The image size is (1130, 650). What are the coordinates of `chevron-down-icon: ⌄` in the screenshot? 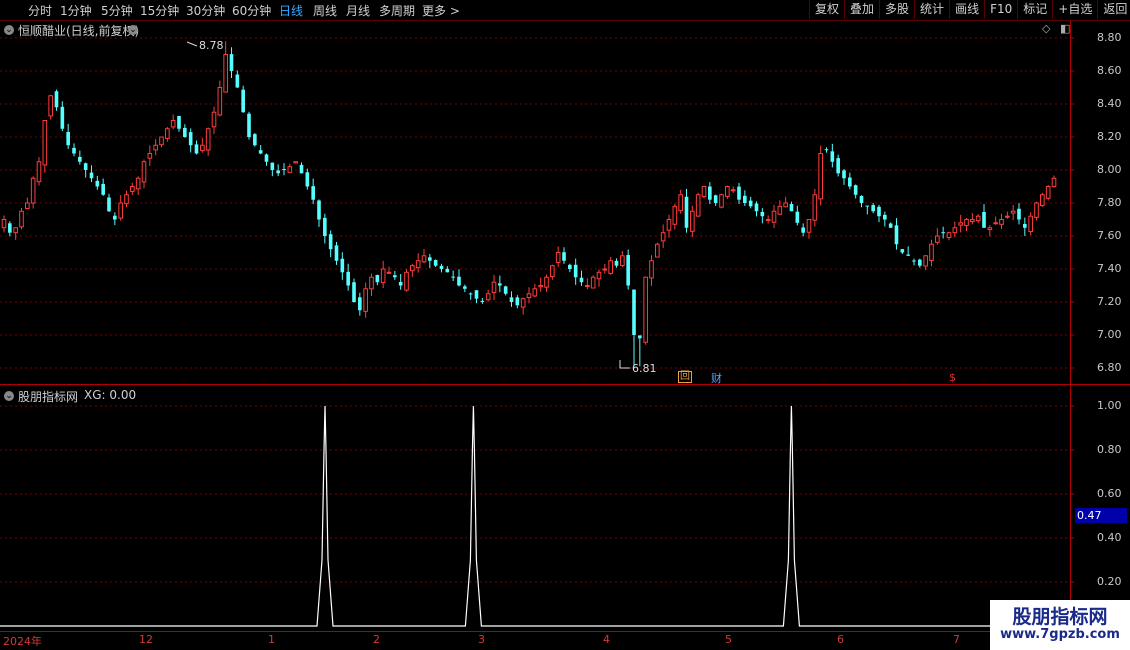 It's located at (9, 30).